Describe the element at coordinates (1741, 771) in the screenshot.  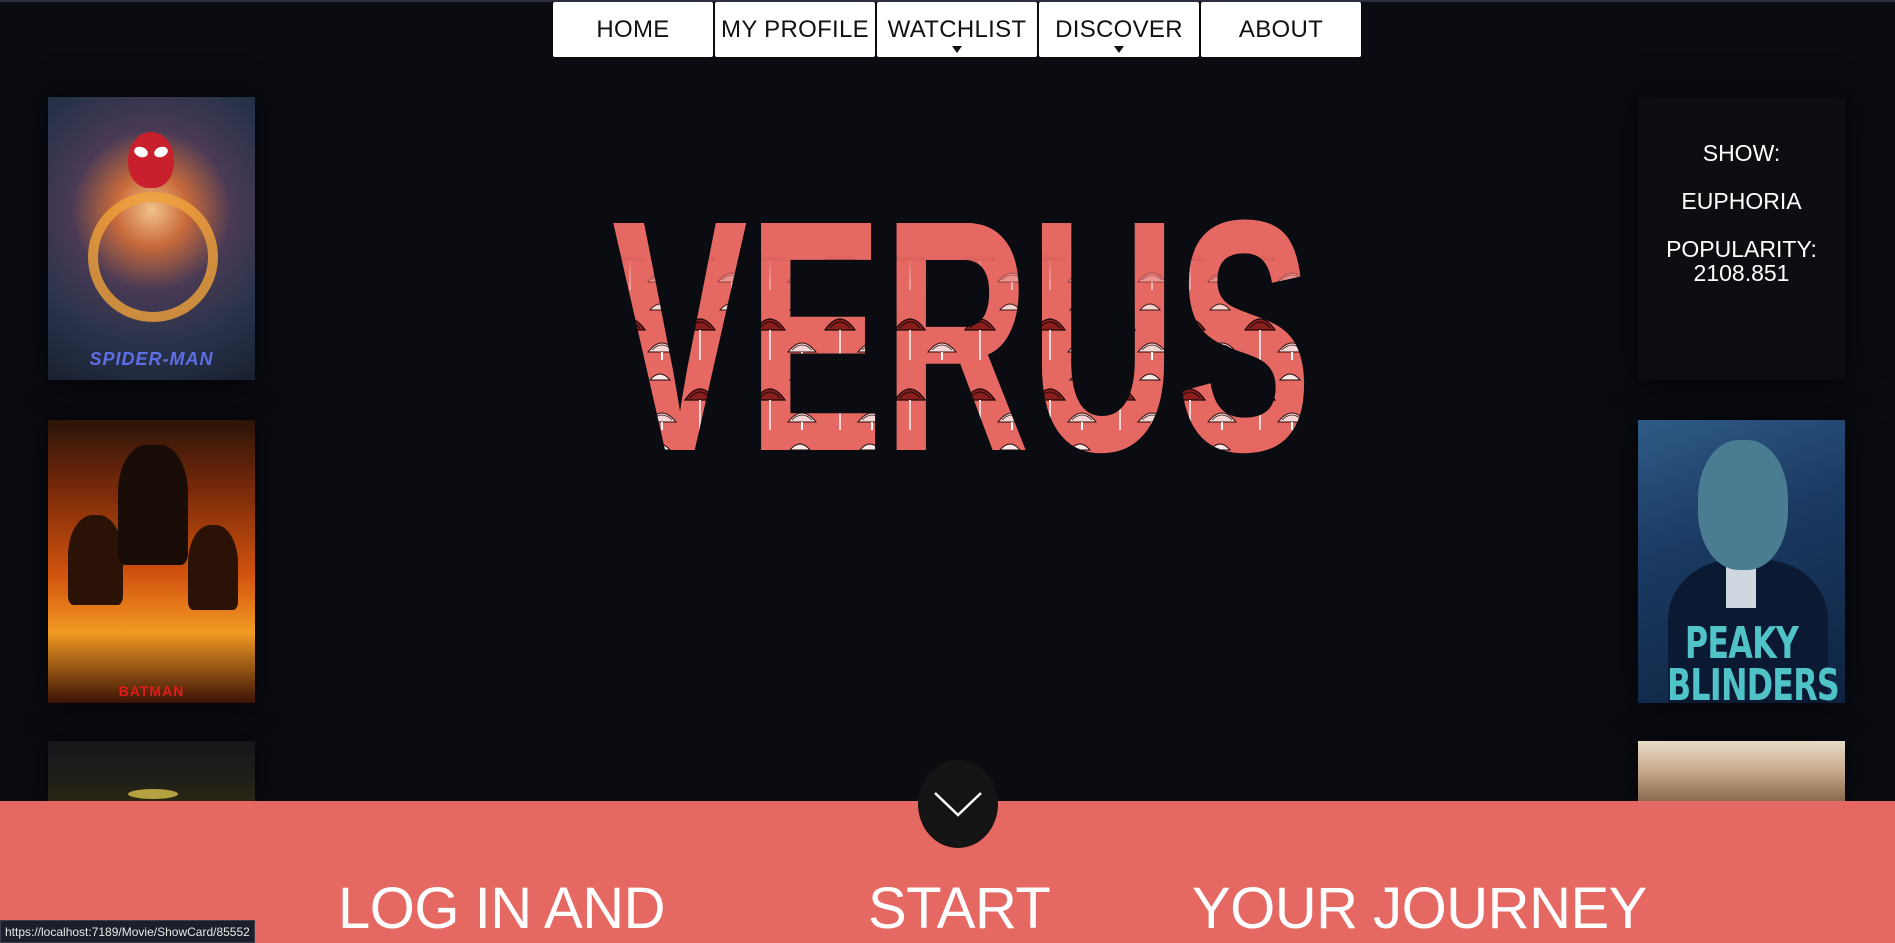
I see `arch-poster` at that location.